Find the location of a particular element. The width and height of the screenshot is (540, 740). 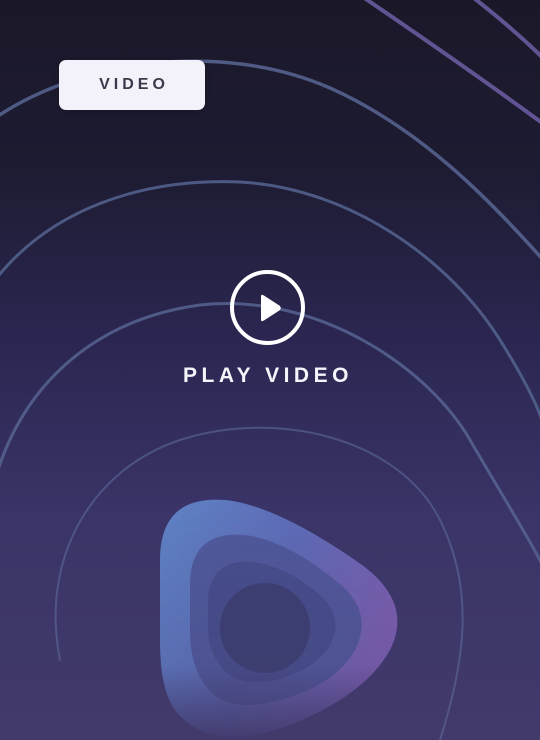

logo-center is located at coordinates (265, 628).